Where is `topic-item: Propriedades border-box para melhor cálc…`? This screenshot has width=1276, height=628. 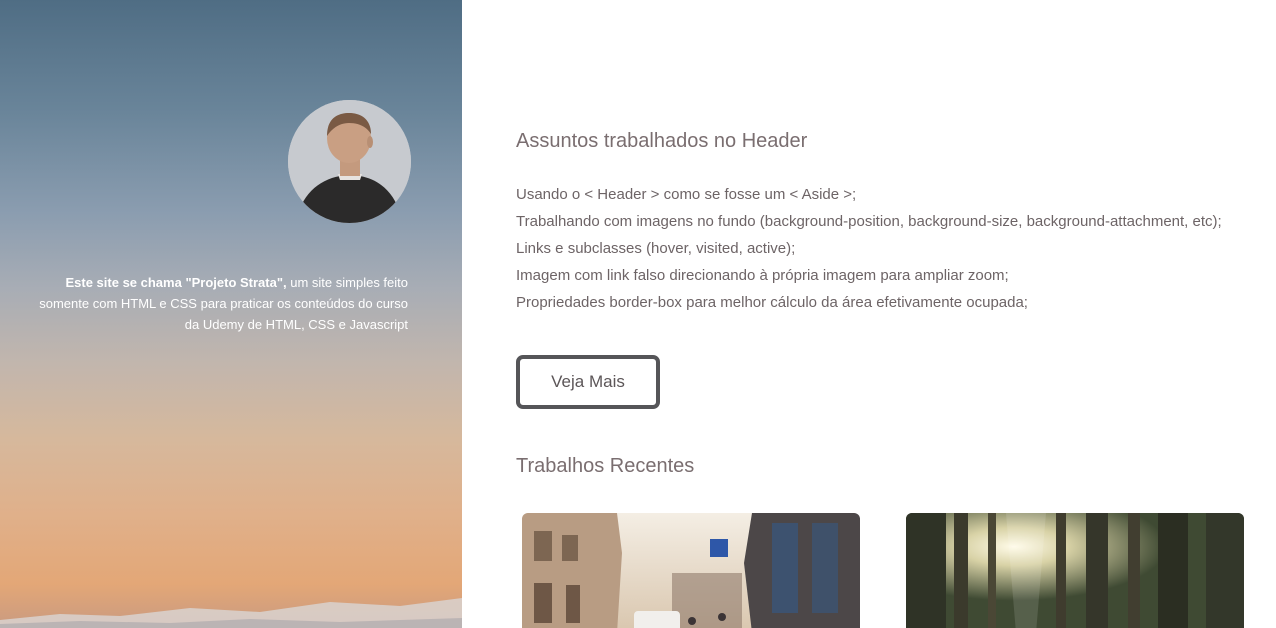
topic-item: Propriedades border-box para melhor cálc… is located at coordinates (772, 302).